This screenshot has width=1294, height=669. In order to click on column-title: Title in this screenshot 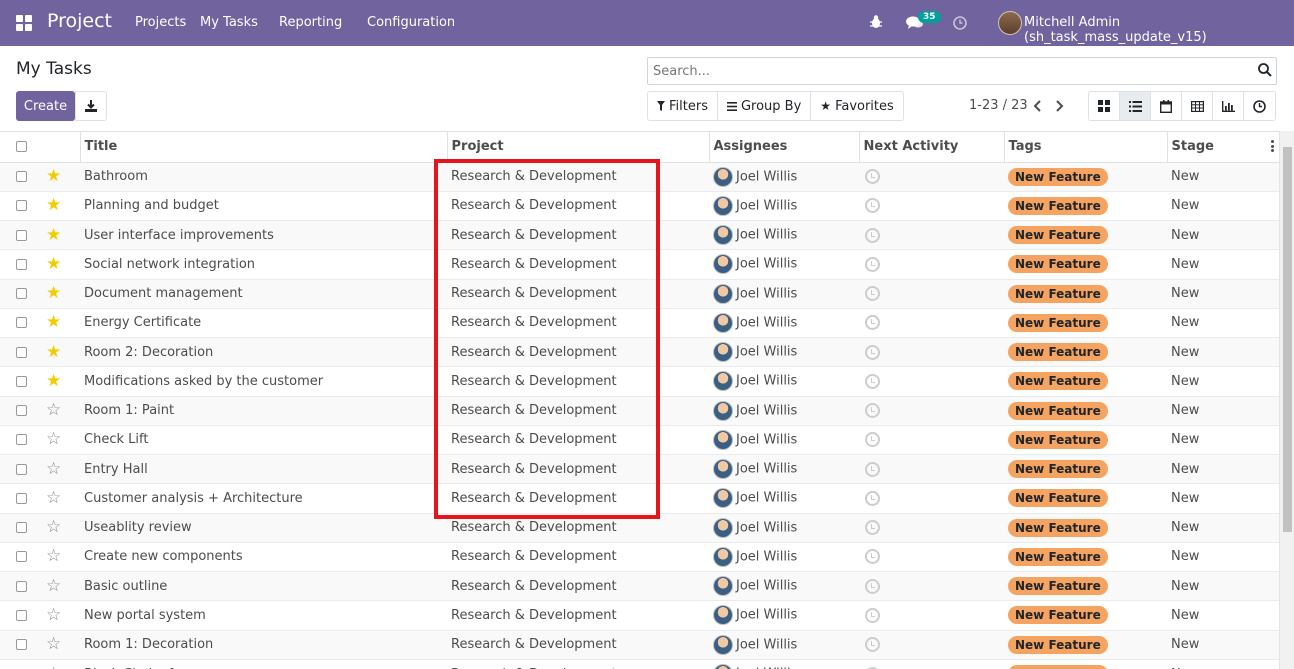, I will do `click(263, 147)`.